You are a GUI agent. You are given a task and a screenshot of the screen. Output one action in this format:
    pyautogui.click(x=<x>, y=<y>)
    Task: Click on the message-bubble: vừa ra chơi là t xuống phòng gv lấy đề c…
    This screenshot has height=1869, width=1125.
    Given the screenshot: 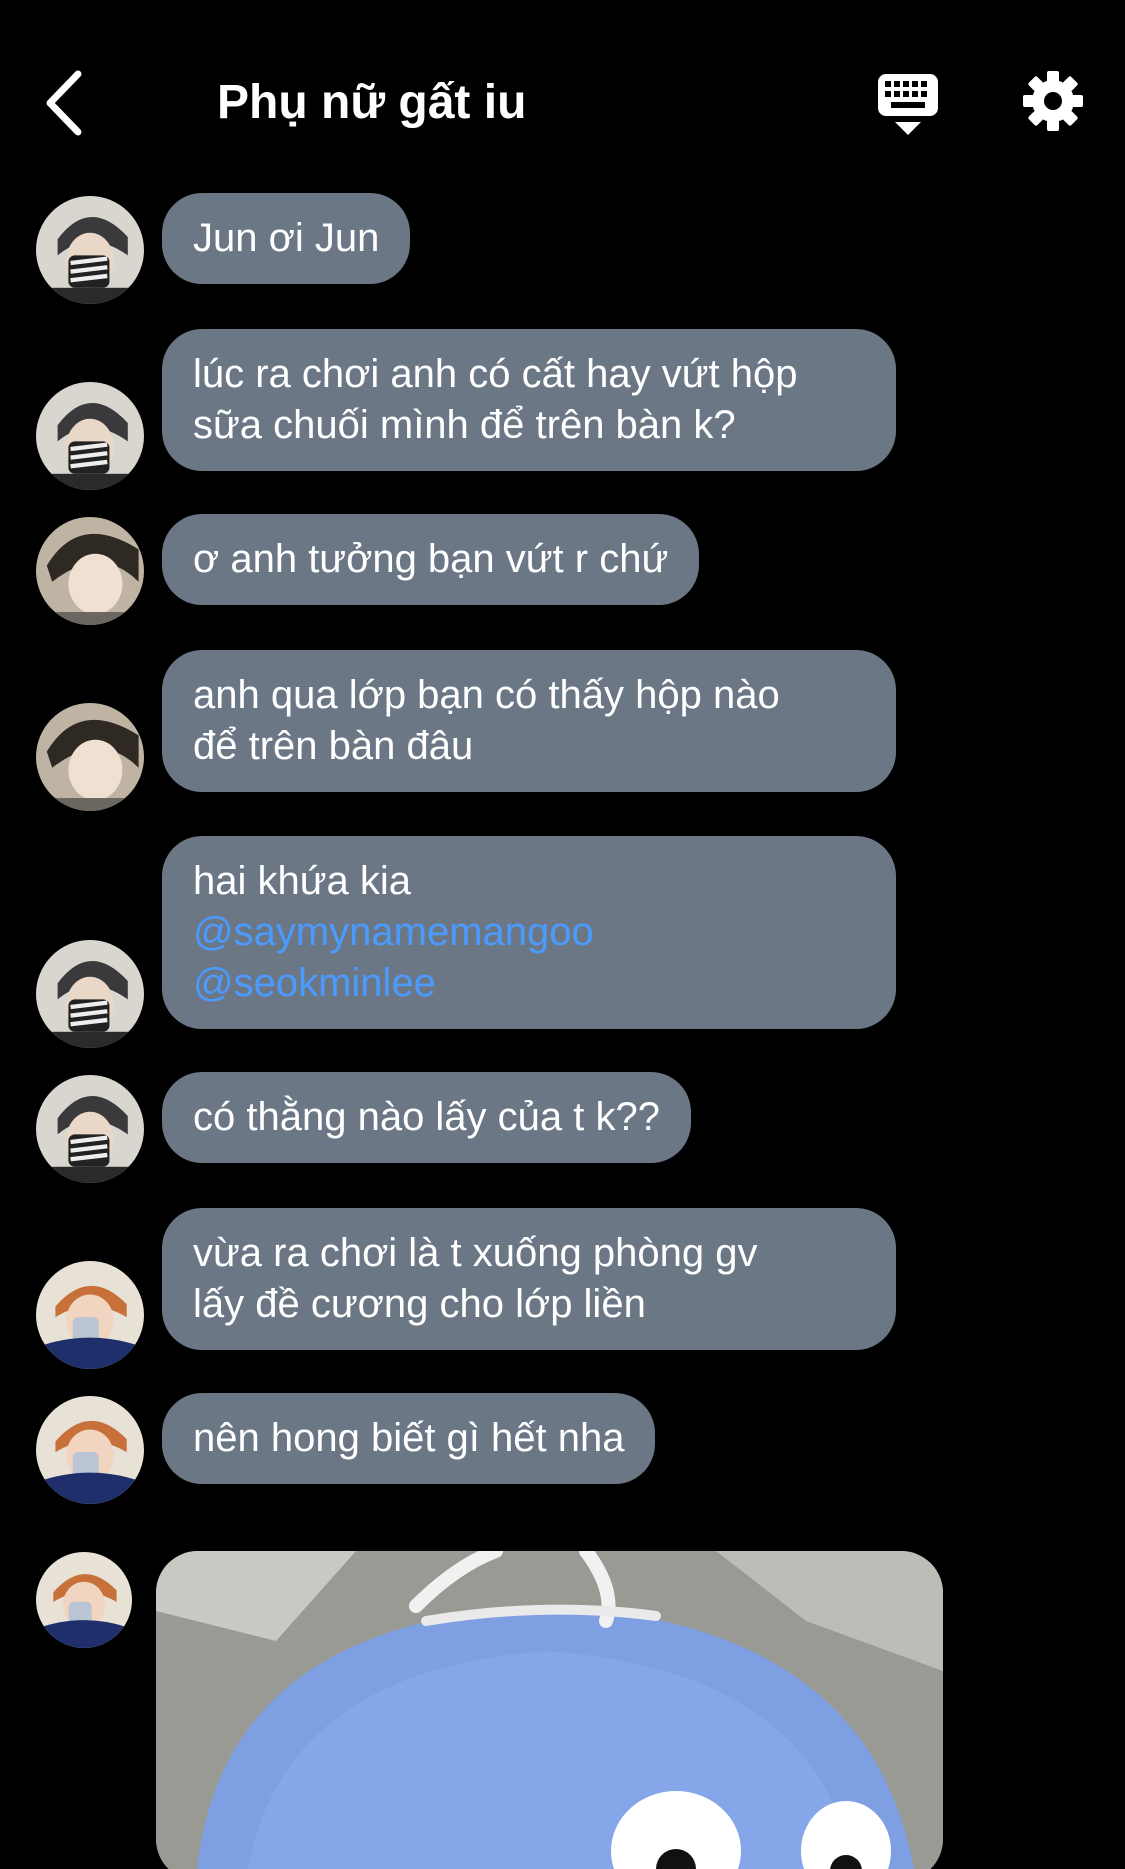 What is the action you would take?
    pyautogui.click(x=529, y=1279)
    